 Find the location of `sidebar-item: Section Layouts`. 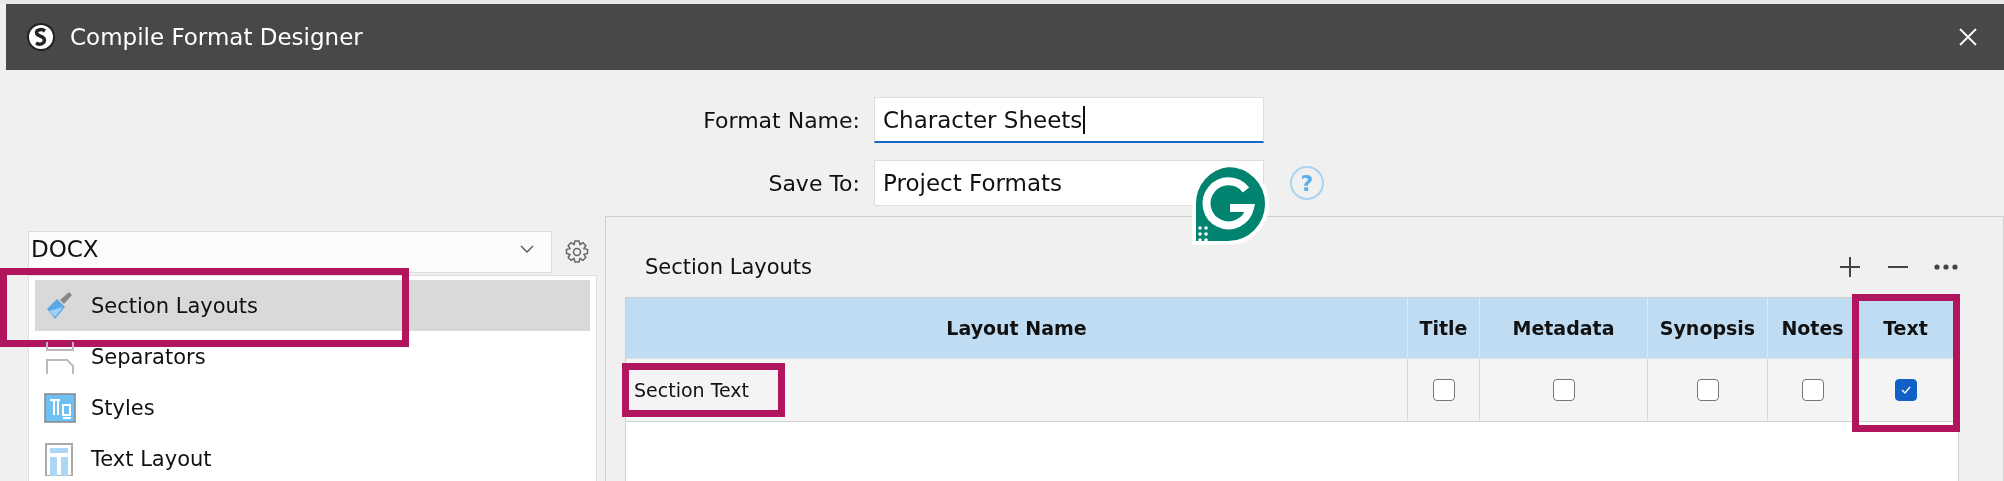

sidebar-item: Section Layouts is located at coordinates (312, 305).